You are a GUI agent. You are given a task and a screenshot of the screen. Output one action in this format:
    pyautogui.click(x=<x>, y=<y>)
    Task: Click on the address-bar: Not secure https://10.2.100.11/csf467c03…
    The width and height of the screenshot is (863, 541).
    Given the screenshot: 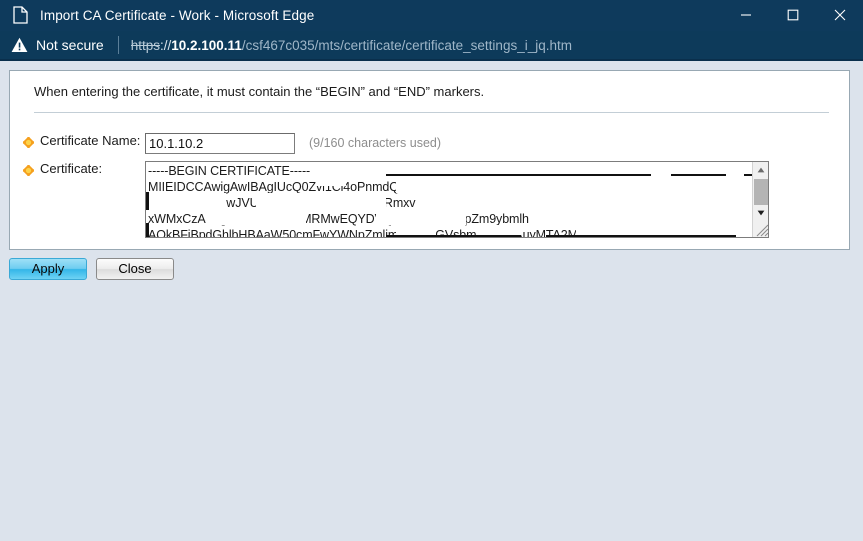 What is the action you would take?
    pyautogui.click(x=431, y=46)
    